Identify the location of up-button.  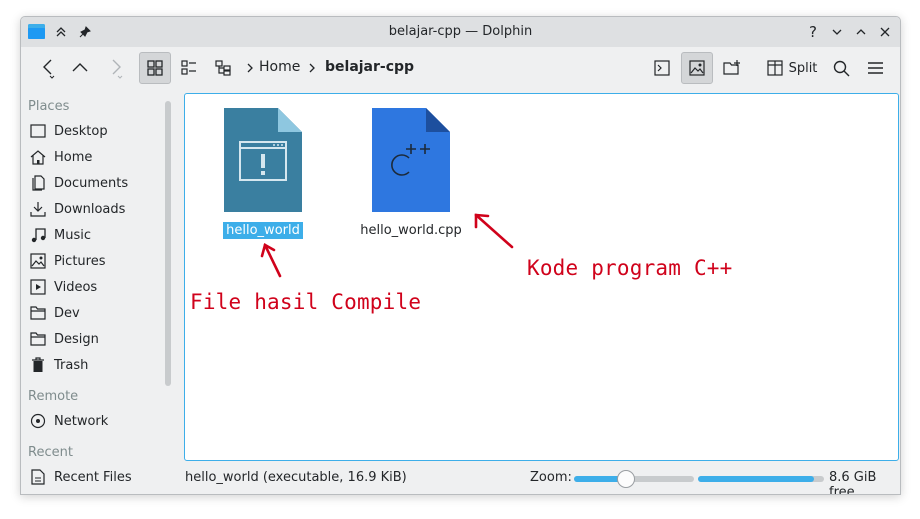
(80, 68).